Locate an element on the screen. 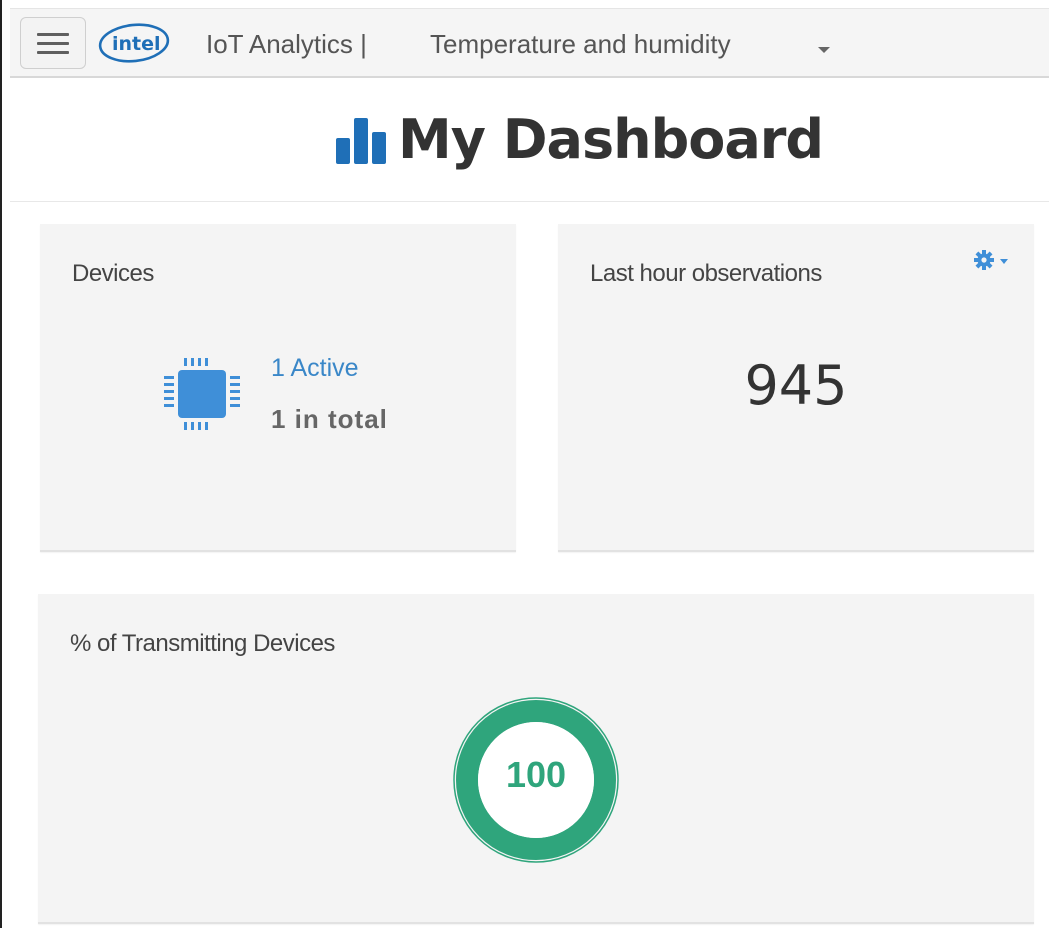 The height and width of the screenshot is (928, 1049). gear-icon is located at coordinates (993, 262).